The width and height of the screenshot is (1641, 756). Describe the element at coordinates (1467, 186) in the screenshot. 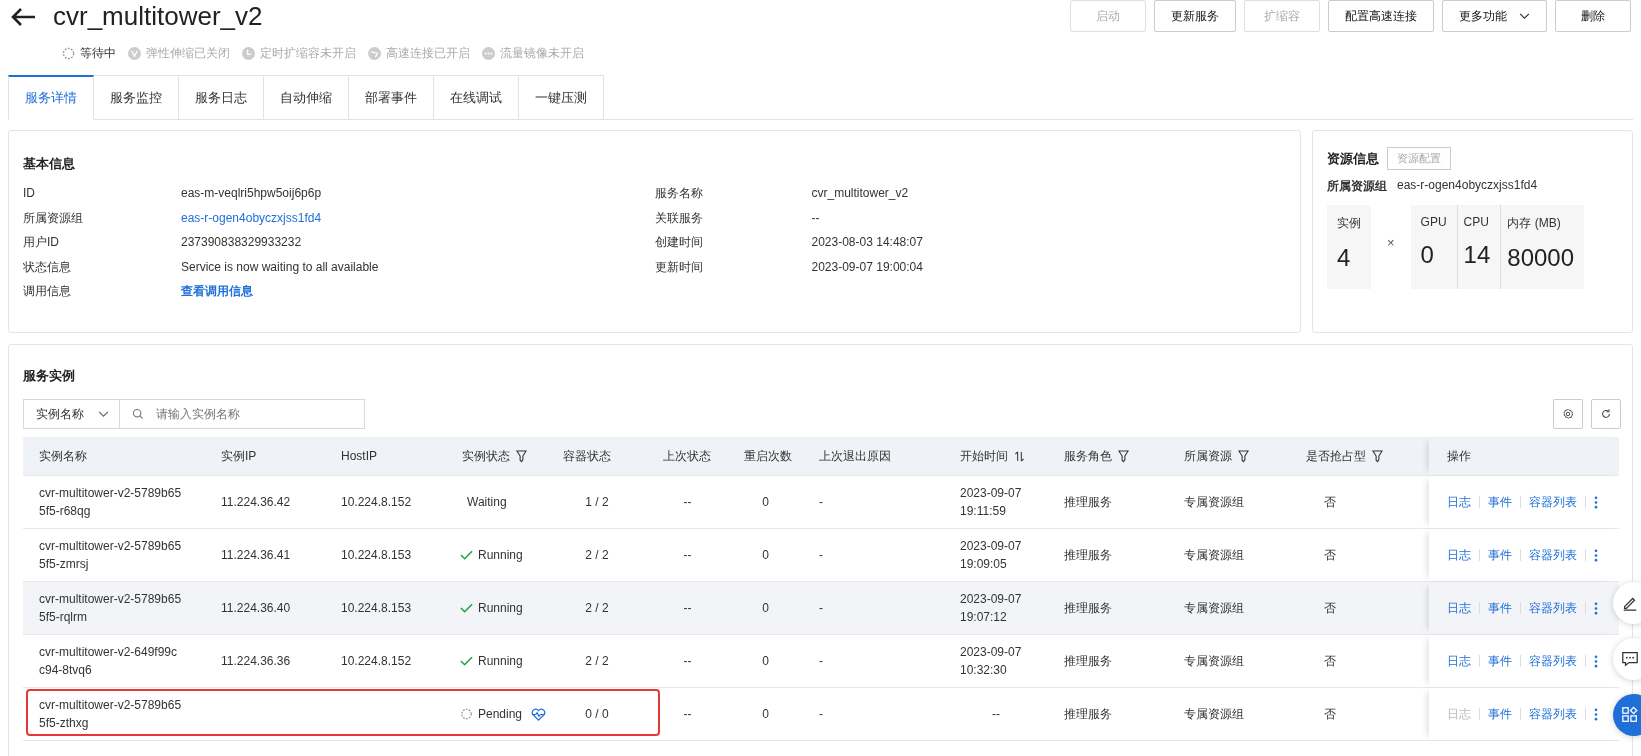

I see `resource-group-value: eas-r-ogen4obyczxjss1fd4` at that location.